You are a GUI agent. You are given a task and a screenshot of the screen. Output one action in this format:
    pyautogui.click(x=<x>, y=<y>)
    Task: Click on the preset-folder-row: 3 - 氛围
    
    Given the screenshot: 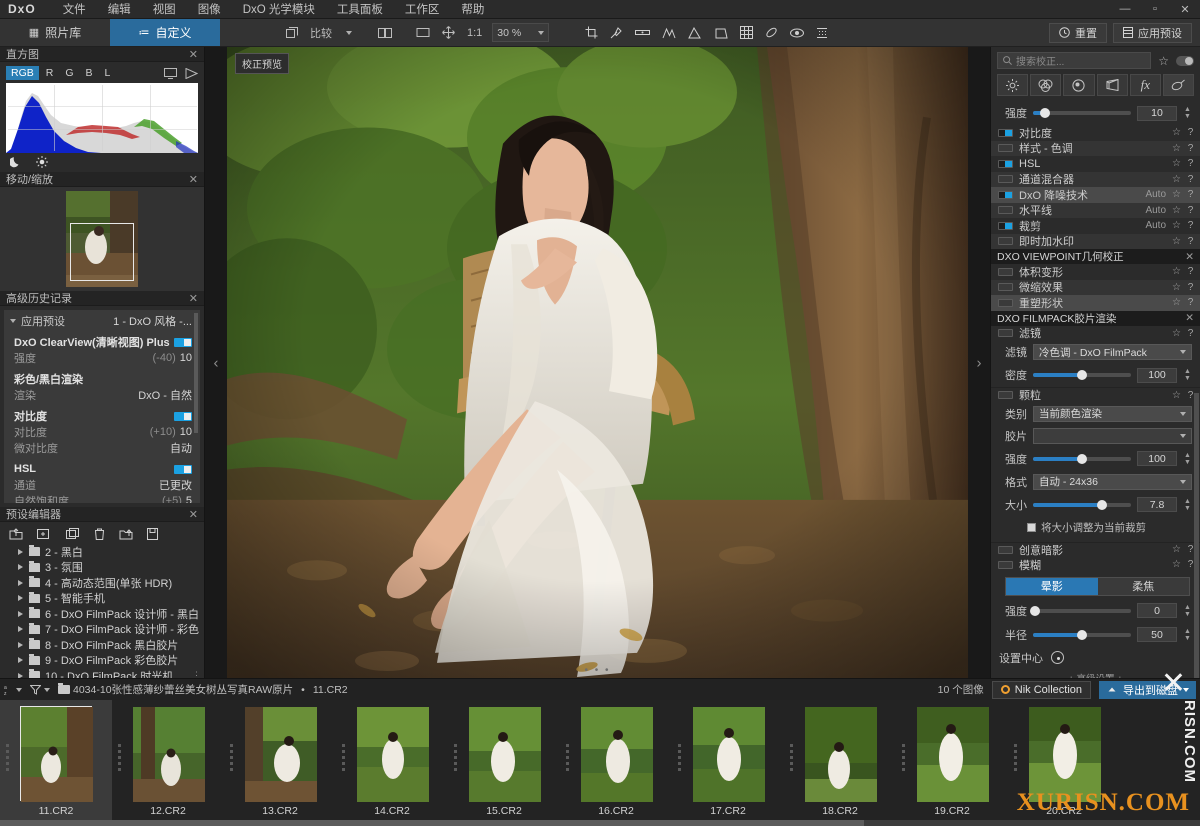 What is the action you would take?
    pyautogui.click(x=104, y=568)
    